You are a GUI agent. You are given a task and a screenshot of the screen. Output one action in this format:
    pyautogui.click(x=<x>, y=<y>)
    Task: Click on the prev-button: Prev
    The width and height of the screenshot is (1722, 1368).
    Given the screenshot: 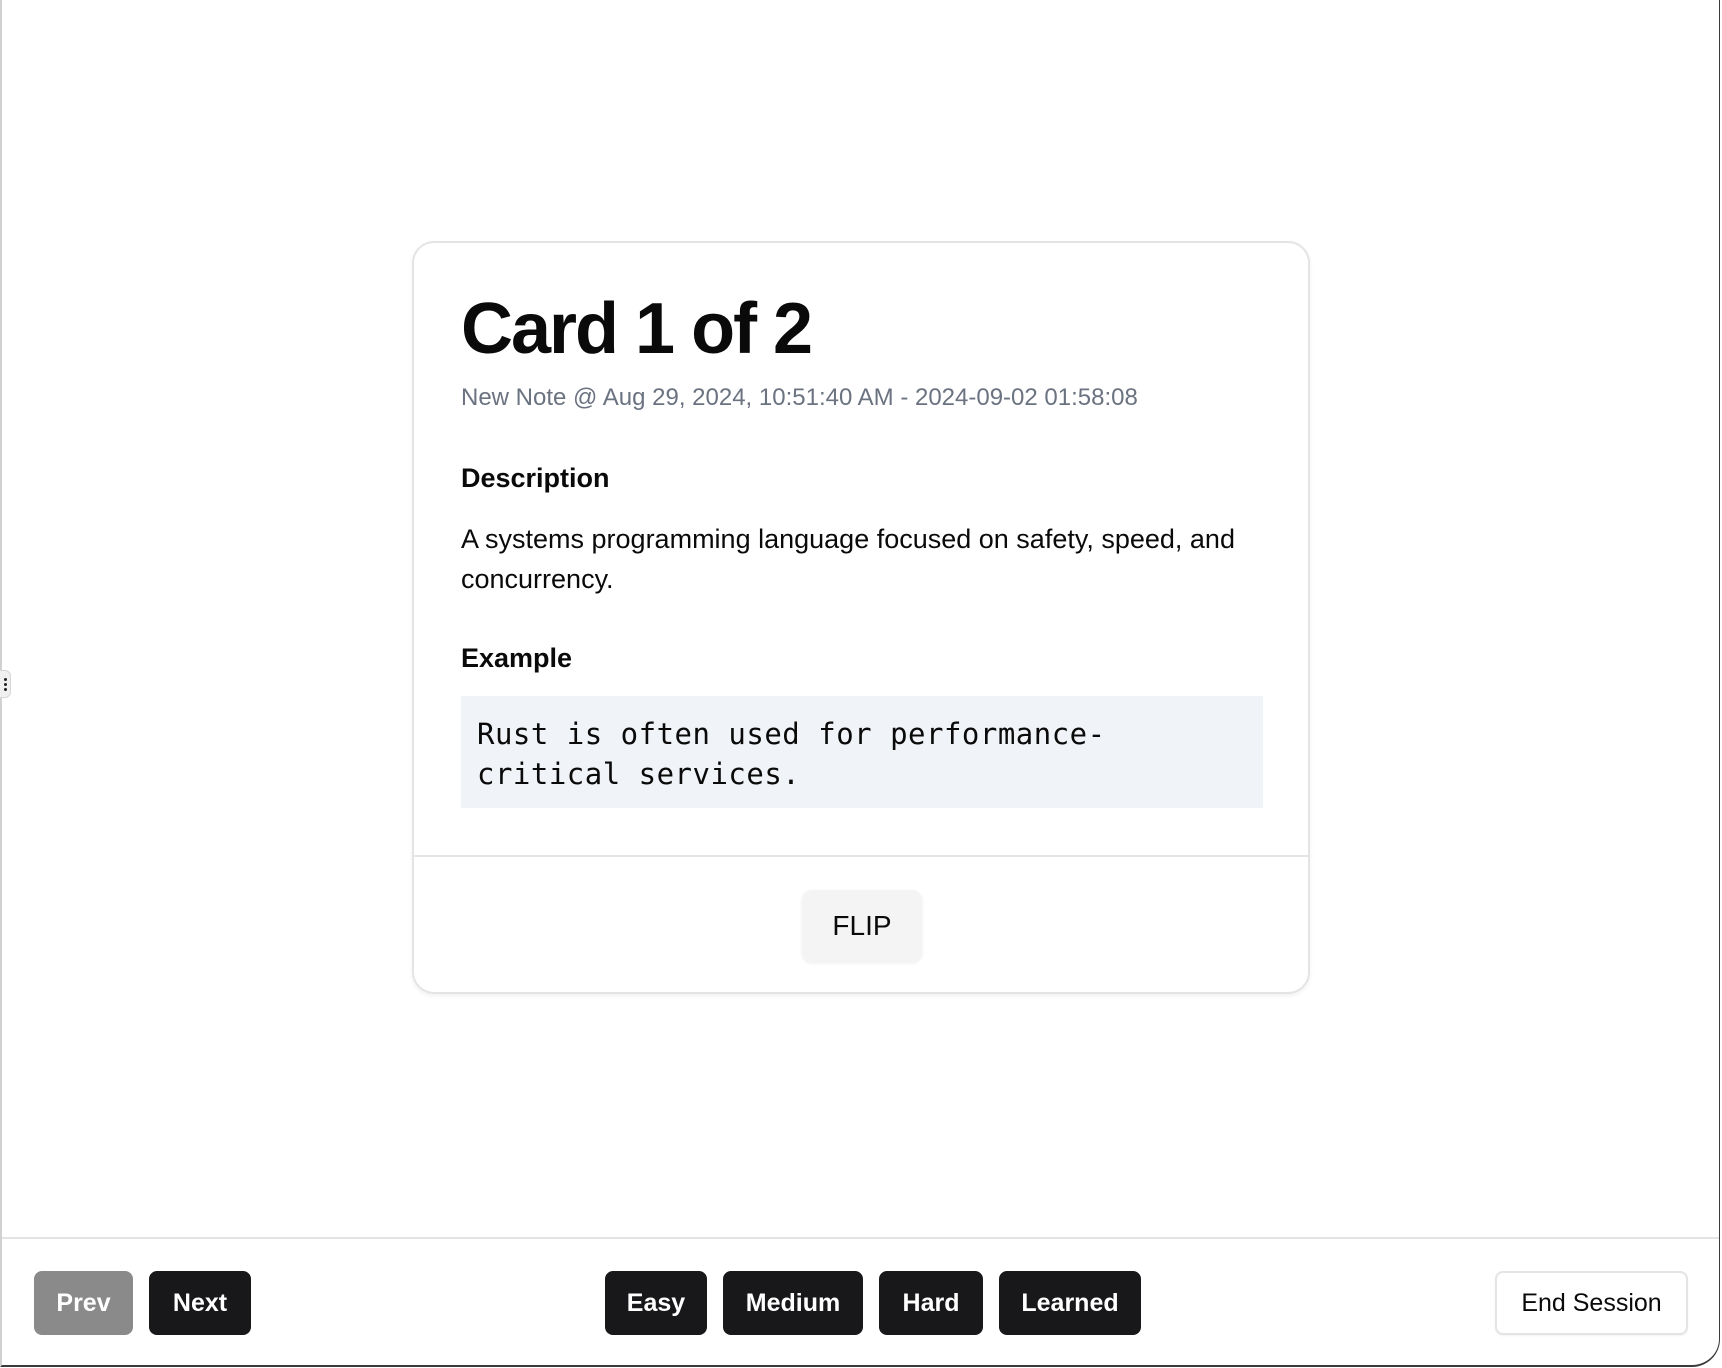 What is the action you would take?
    pyautogui.click(x=83, y=1303)
    